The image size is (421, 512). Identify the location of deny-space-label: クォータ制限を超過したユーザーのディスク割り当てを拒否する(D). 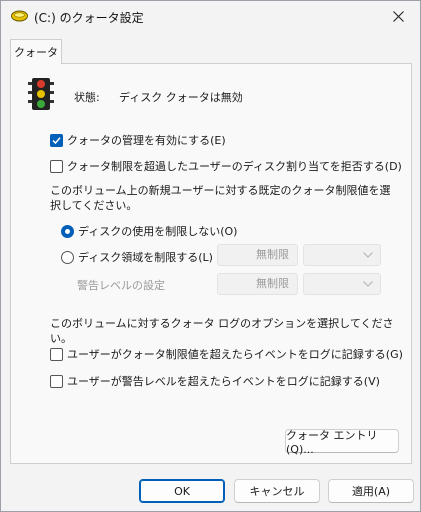
(234, 166).